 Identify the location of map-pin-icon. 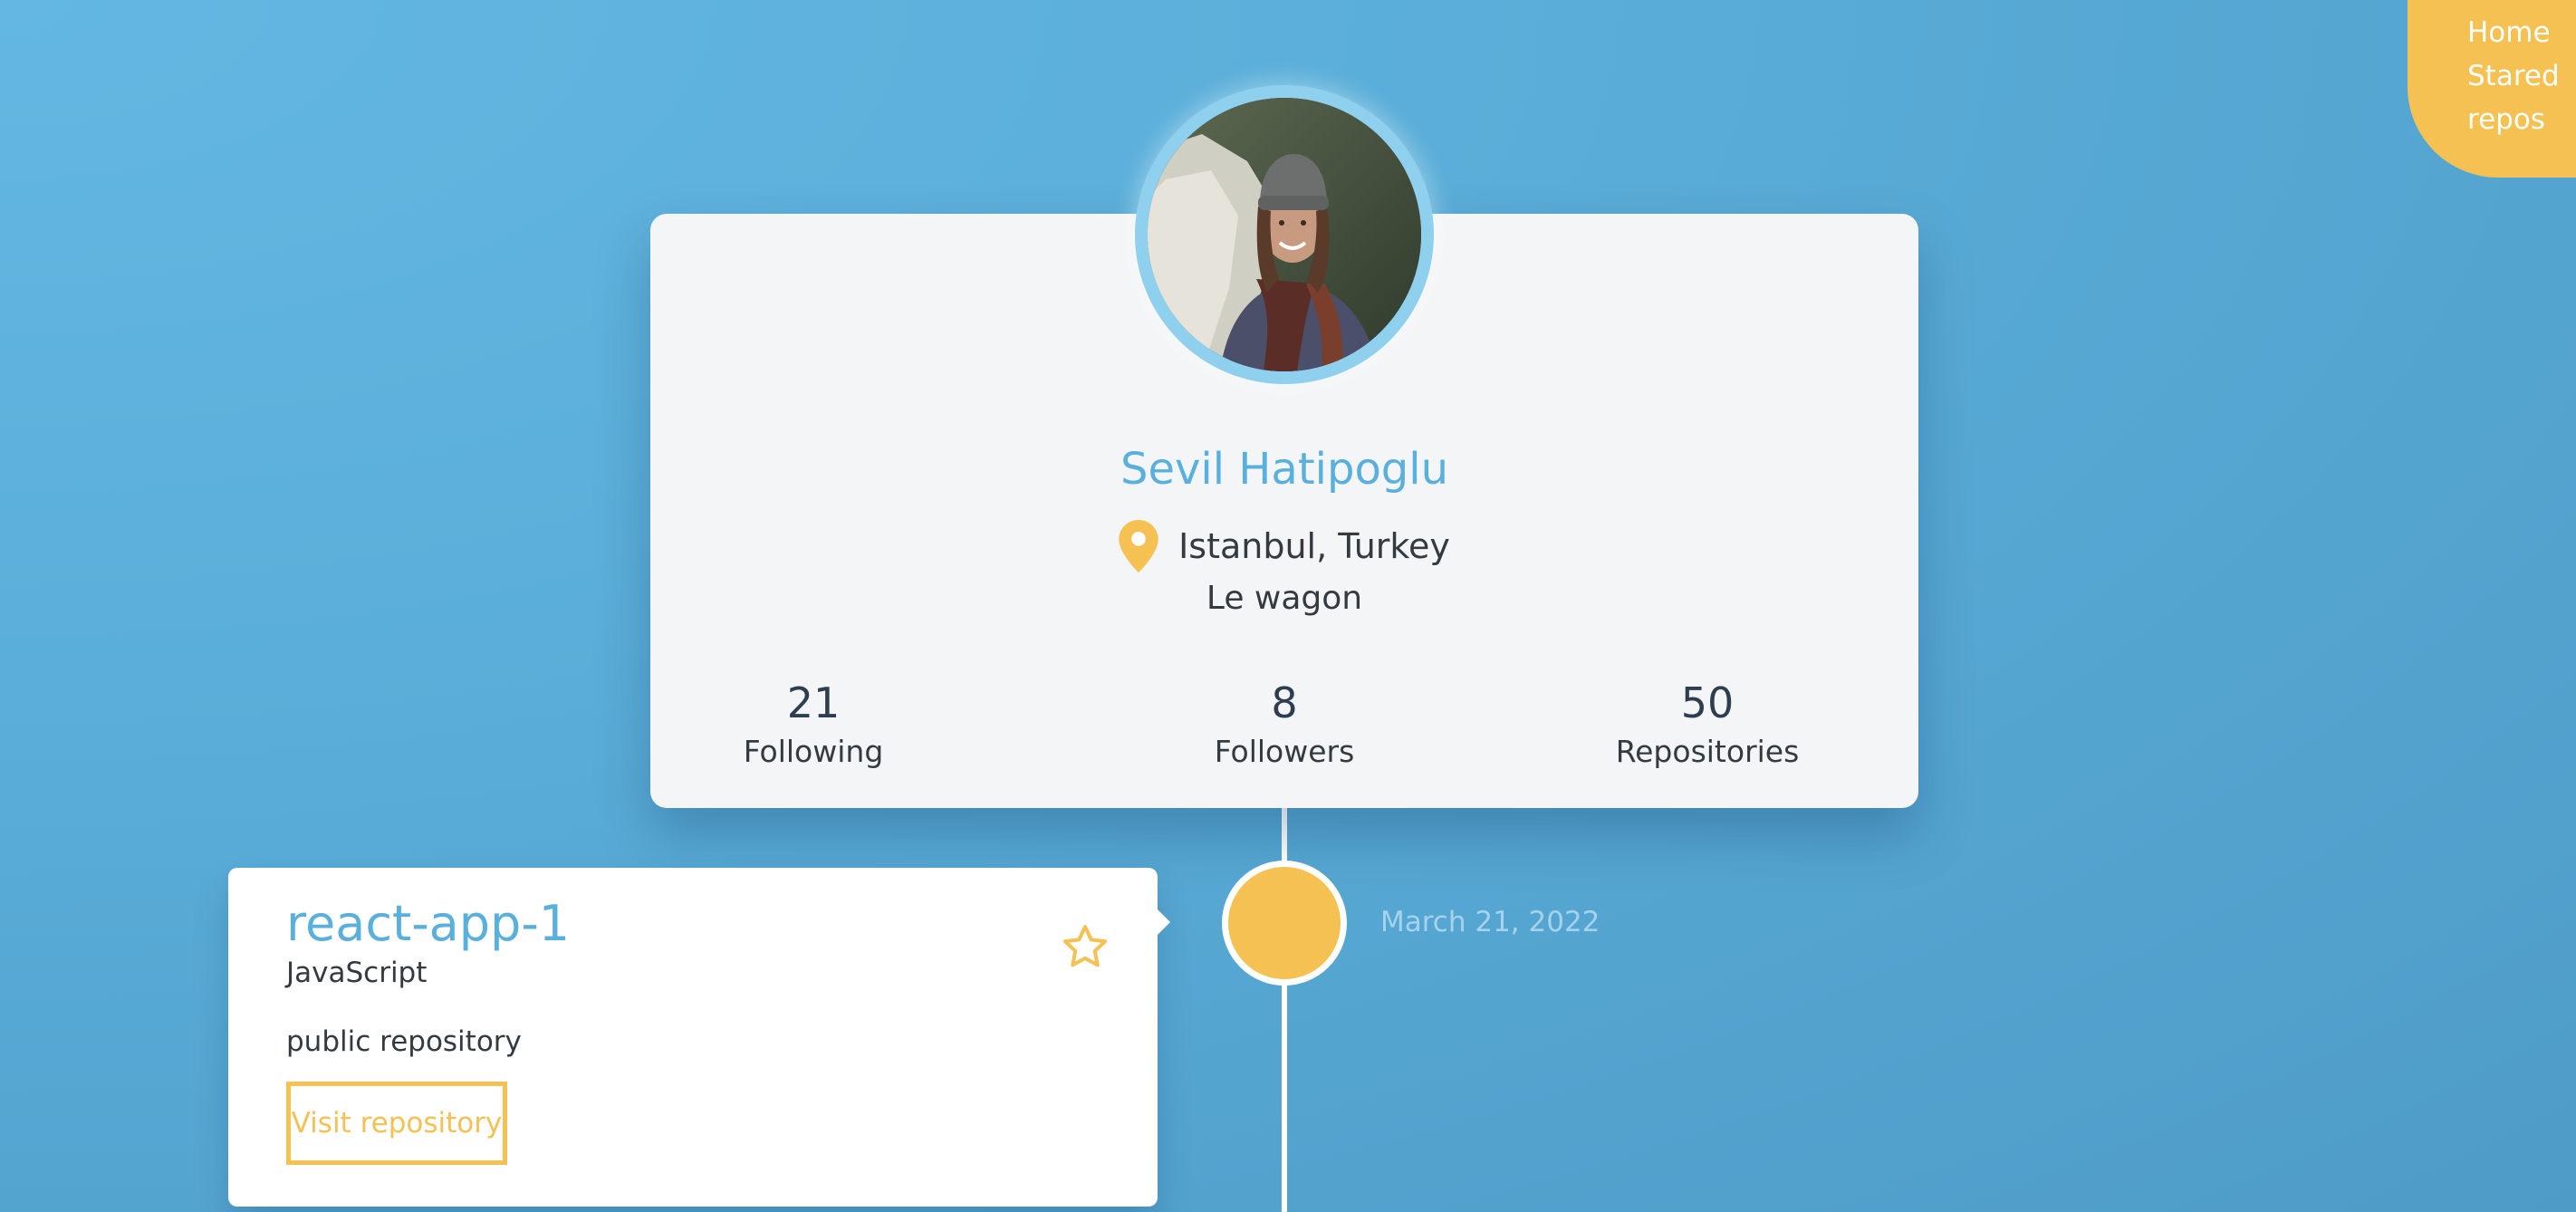
(1138, 546).